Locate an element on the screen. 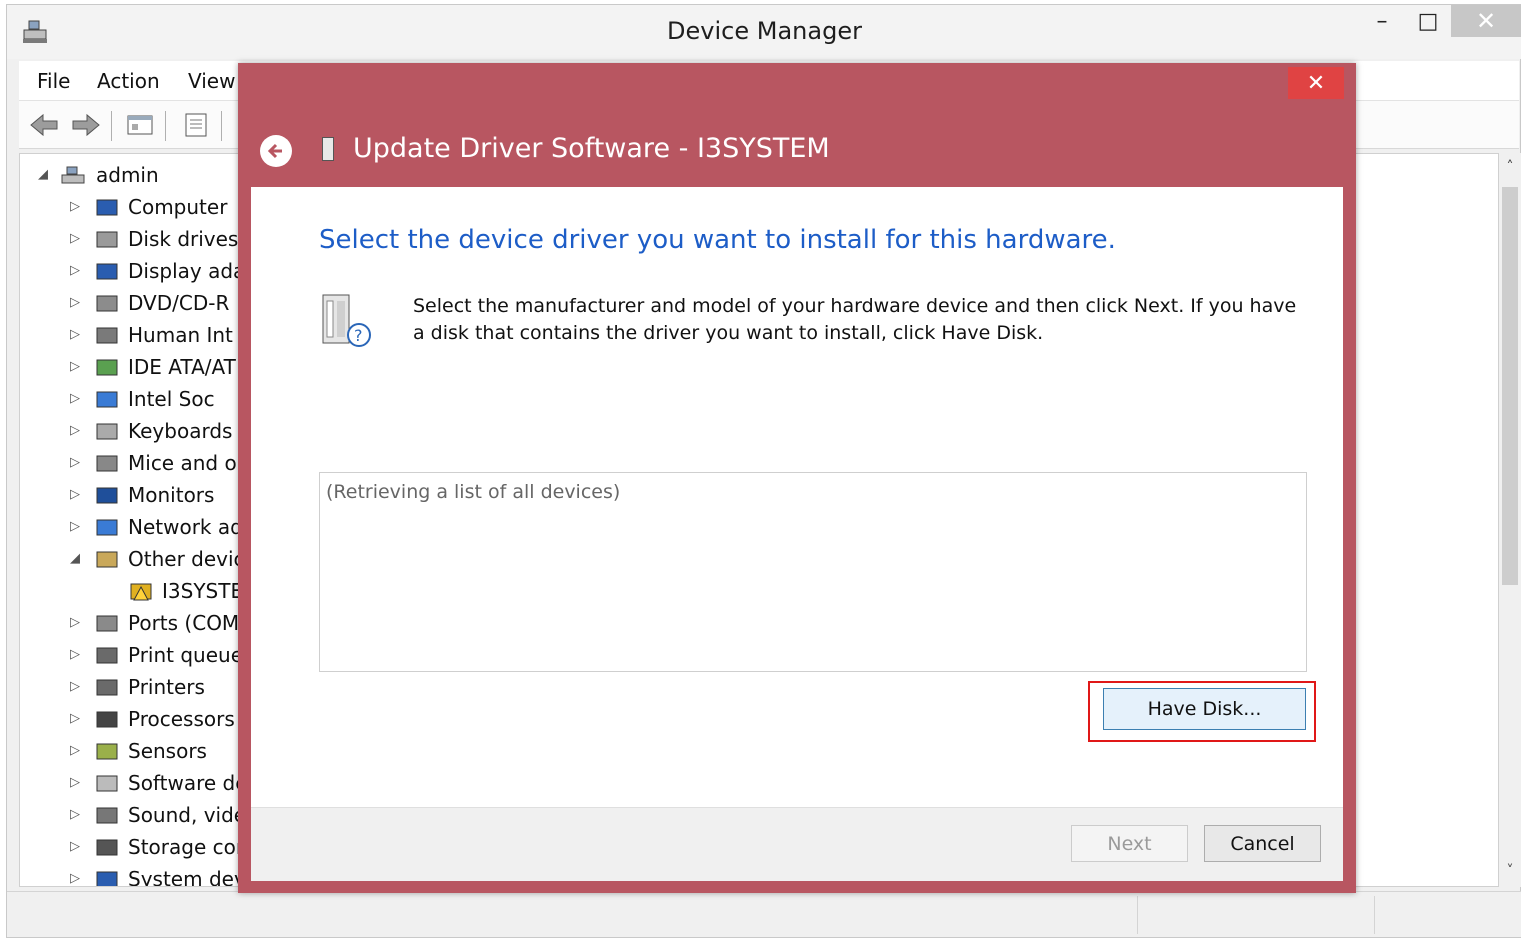  window-title: Device Manager is located at coordinates (764, 31).